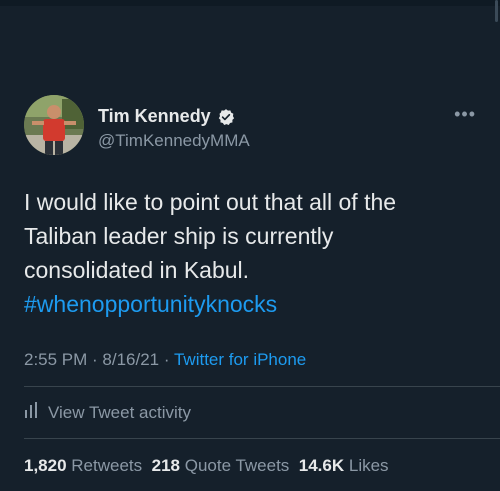 This screenshot has width=500, height=491. I want to click on likes-count: 14.6K, so click(321, 465).